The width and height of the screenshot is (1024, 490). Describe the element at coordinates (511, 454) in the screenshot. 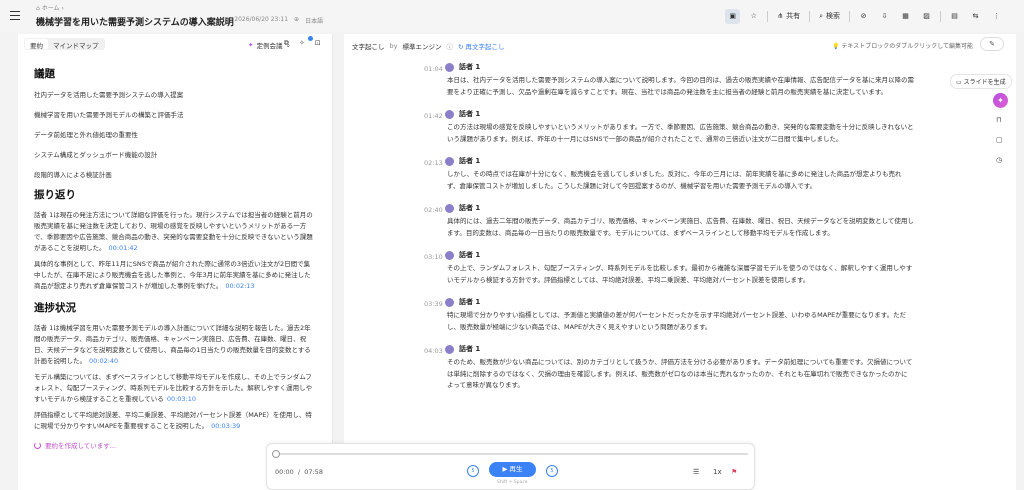

I see `progress-track` at that location.